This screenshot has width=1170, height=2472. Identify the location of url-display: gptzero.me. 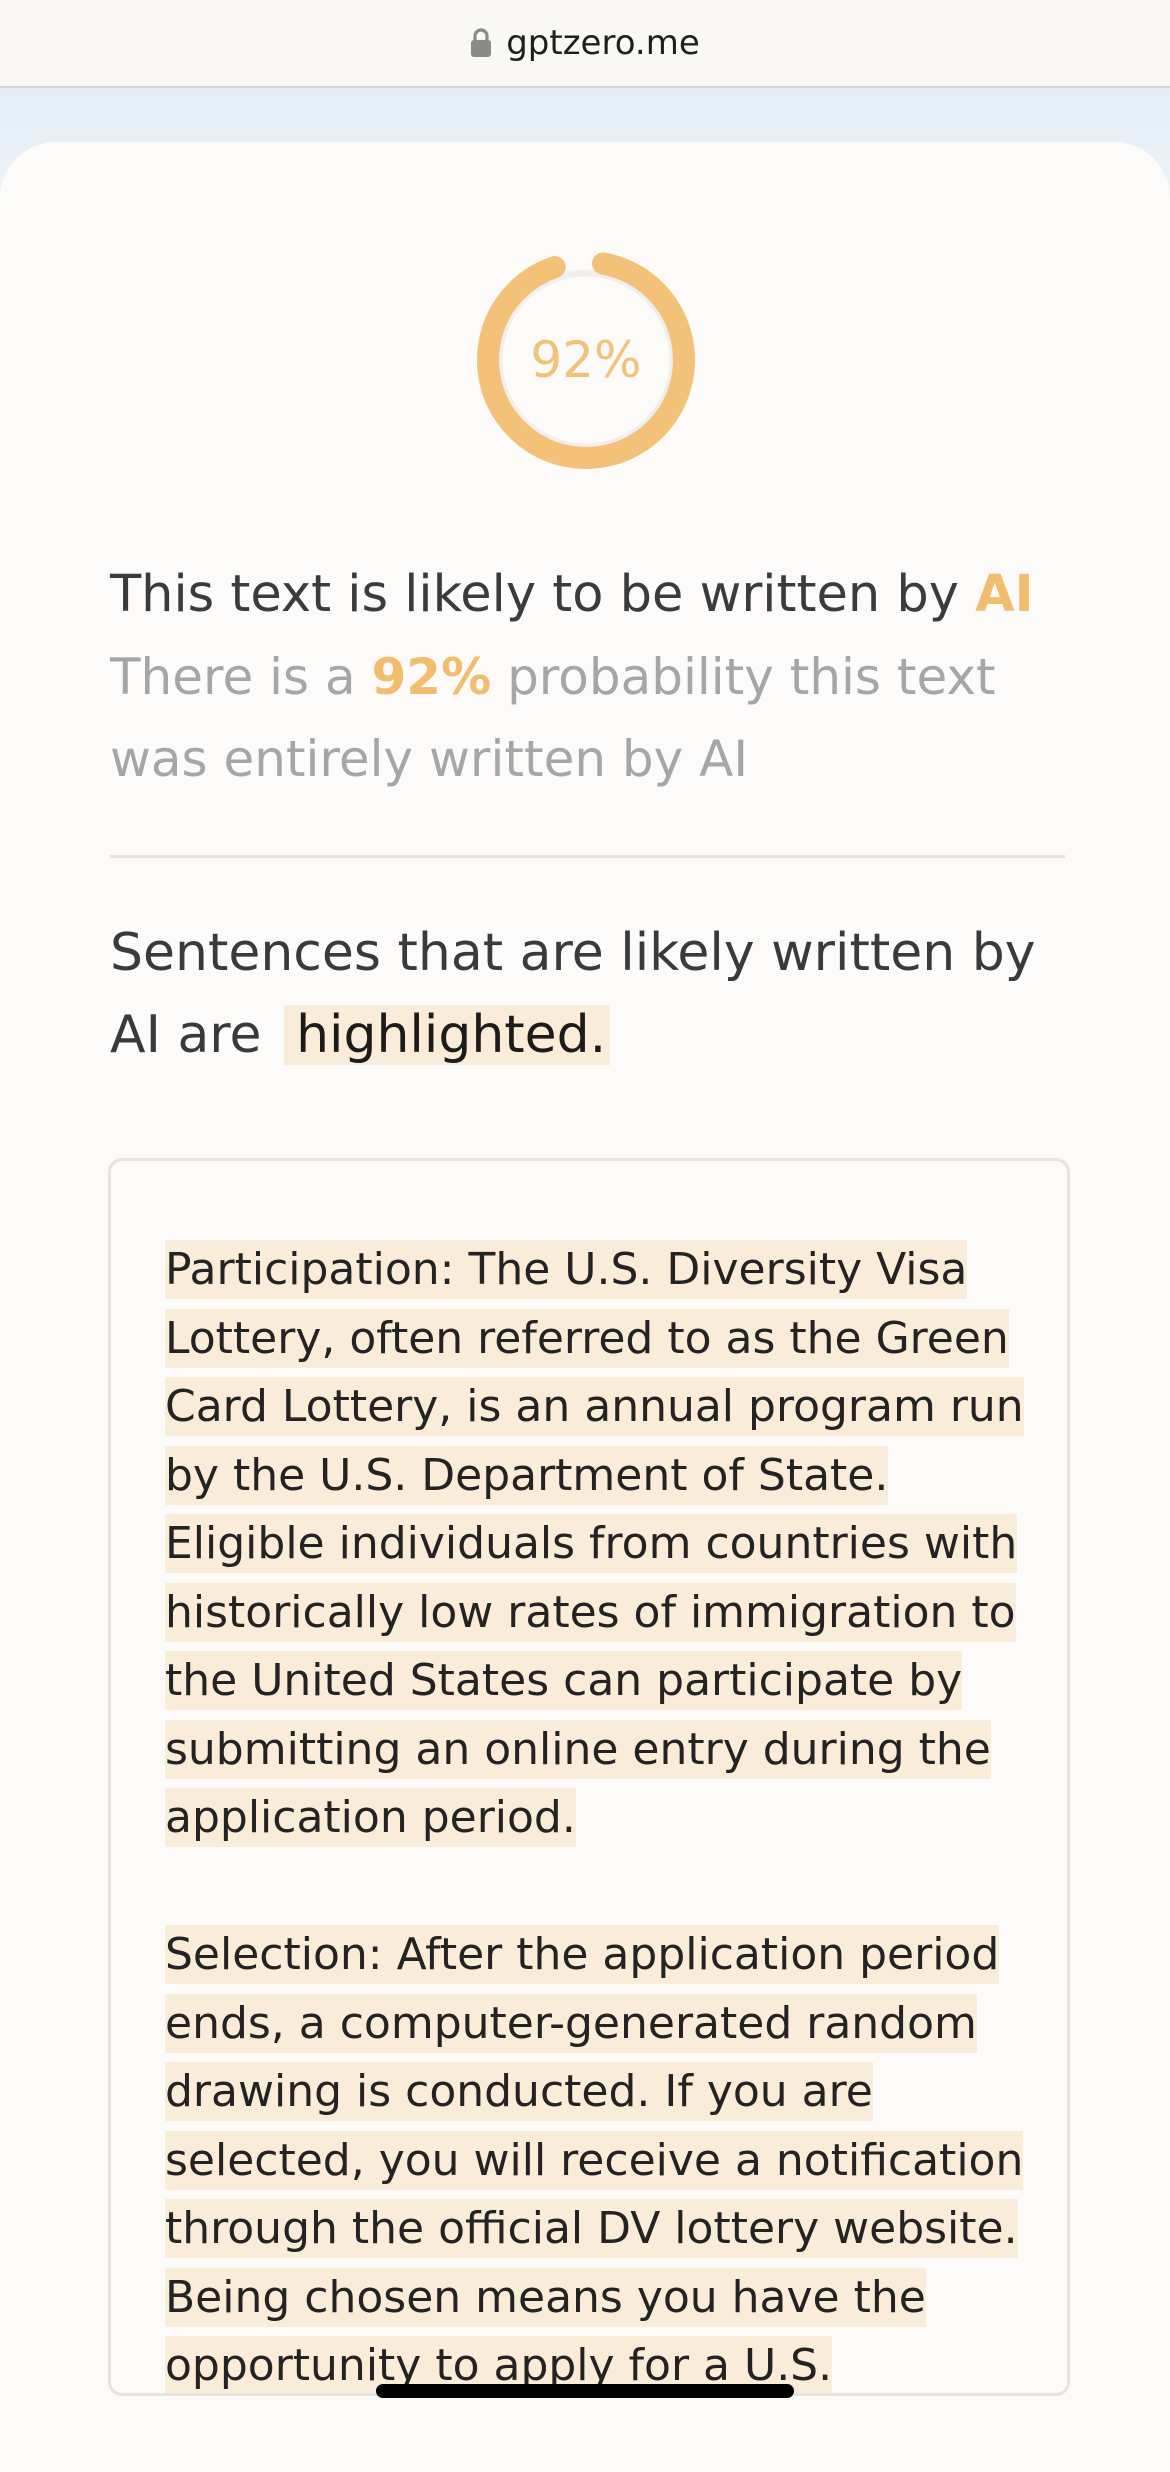
(585, 43).